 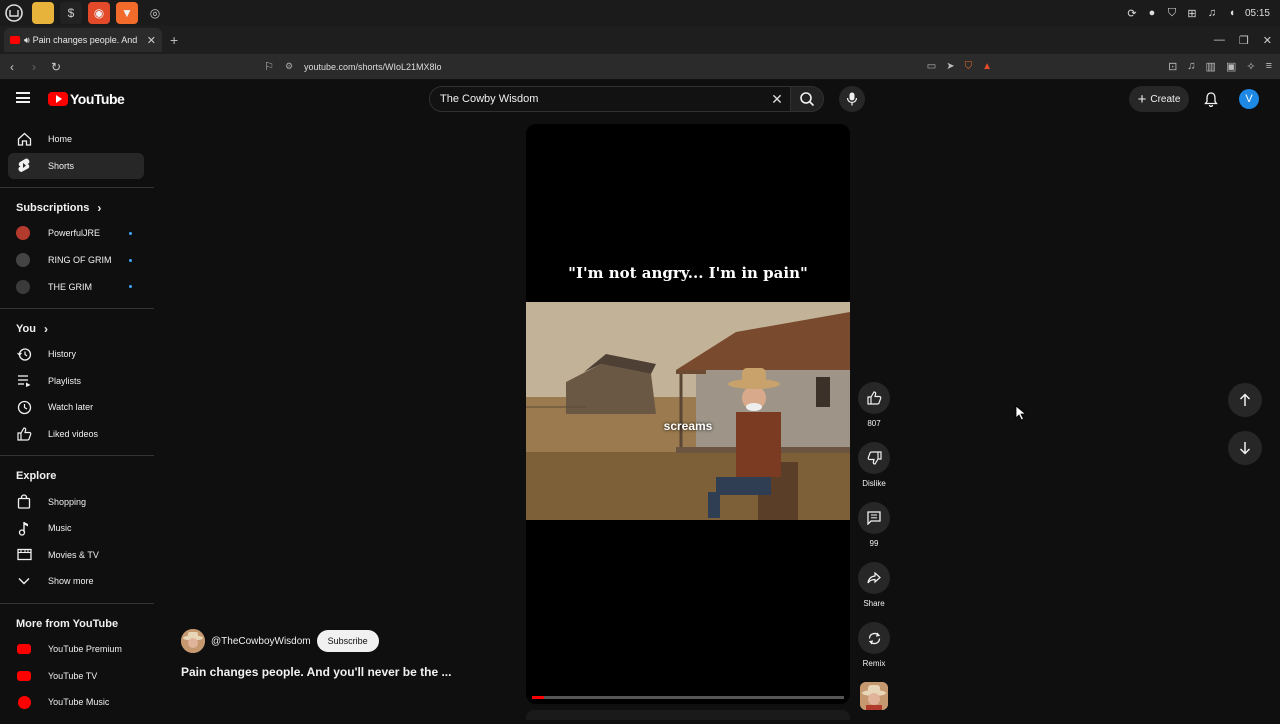 What do you see at coordinates (874, 518) in the screenshot?
I see `comments-button` at bounding box center [874, 518].